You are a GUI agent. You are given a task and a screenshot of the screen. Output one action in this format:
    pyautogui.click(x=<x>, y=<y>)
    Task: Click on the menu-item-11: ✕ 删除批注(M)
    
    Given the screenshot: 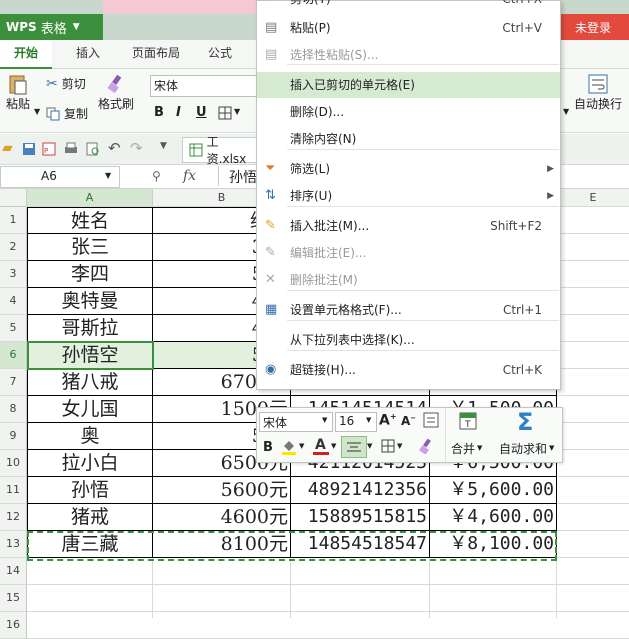 What is the action you would take?
    pyautogui.click(x=408, y=280)
    